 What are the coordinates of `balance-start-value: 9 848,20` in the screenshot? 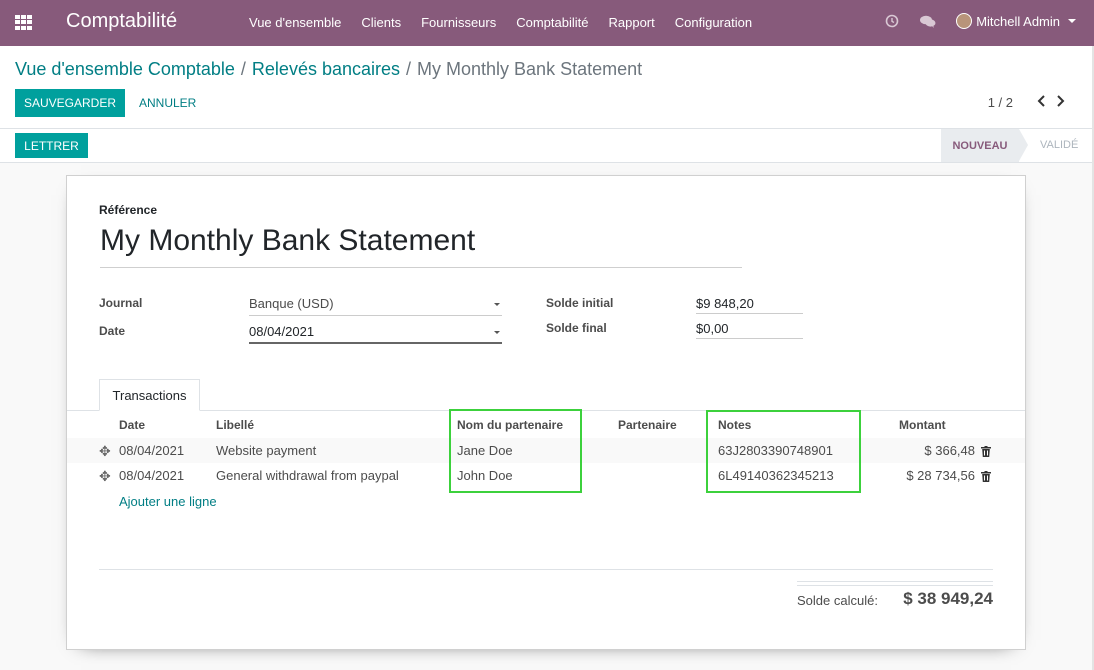 It's located at (728, 303).